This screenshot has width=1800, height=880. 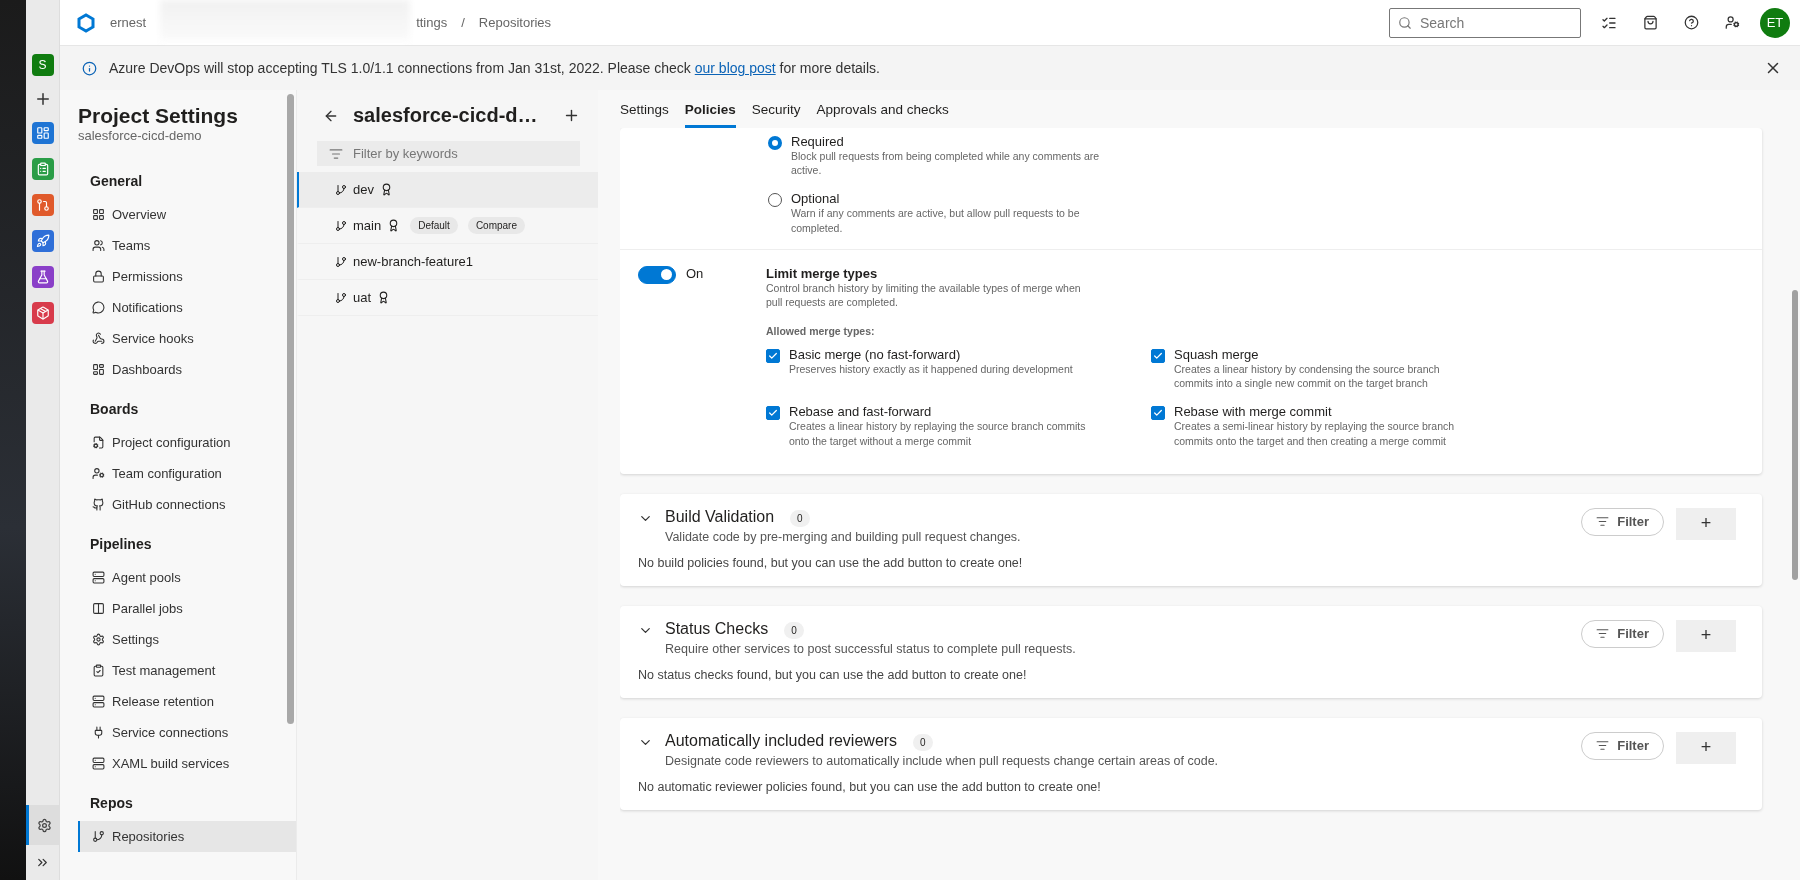 I want to click on nav-item: Project configuration, so click(x=187, y=442).